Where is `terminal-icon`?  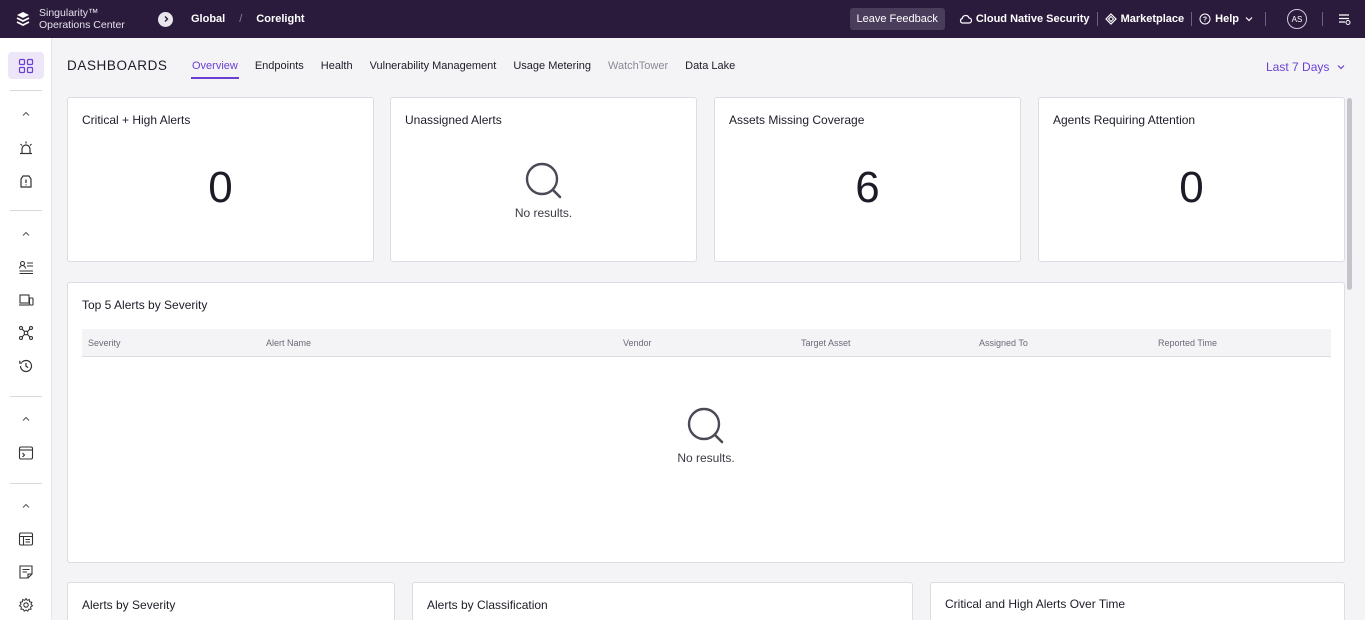 terminal-icon is located at coordinates (26, 453).